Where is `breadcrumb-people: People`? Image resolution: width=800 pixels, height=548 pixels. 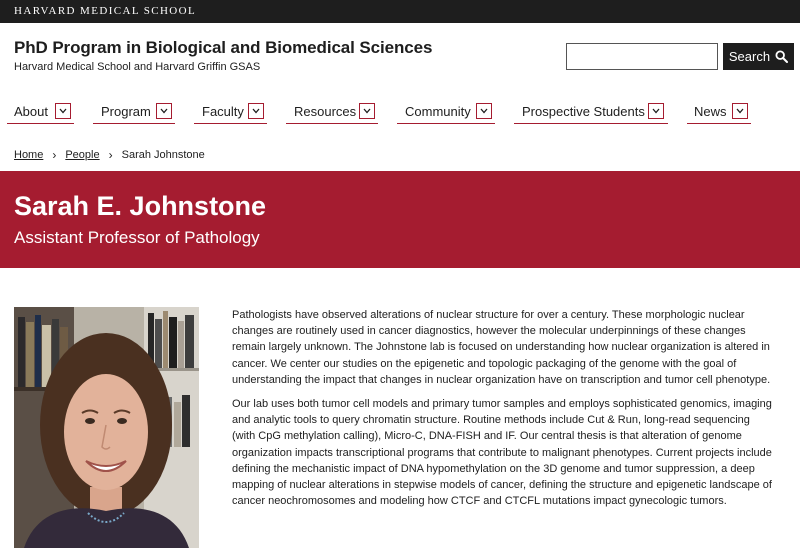
breadcrumb-people: People is located at coordinates (82, 155).